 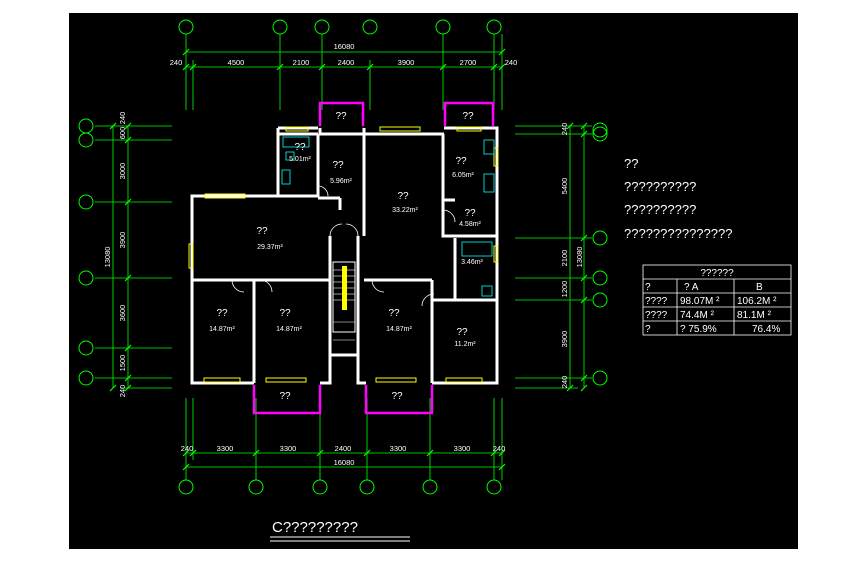 What do you see at coordinates (698, 329) in the screenshot?
I see `table-cell: ? 75.9%` at bounding box center [698, 329].